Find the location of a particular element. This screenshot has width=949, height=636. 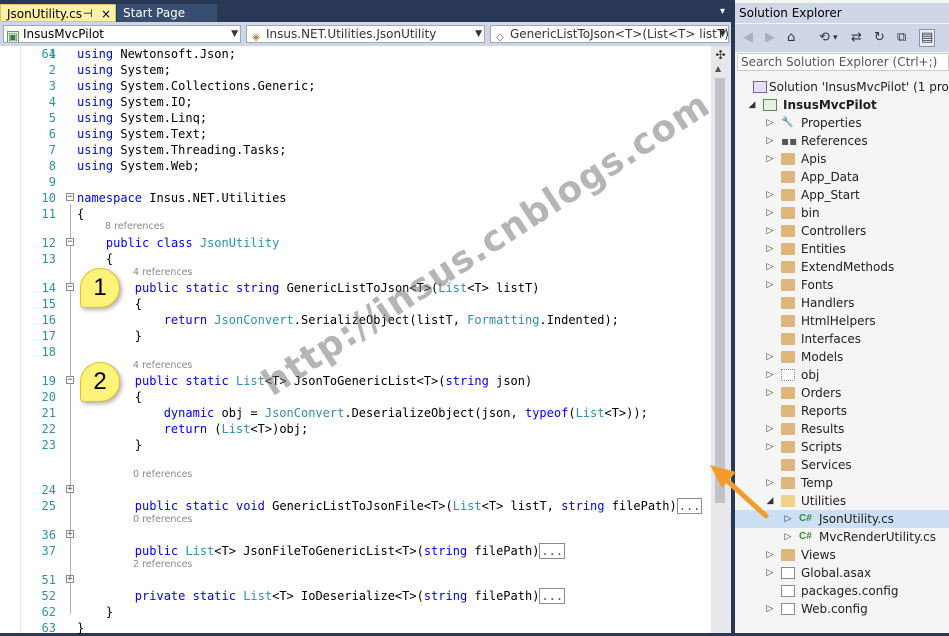

tree-item-entities: ▷ Entities is located at coordinates (842, 249).